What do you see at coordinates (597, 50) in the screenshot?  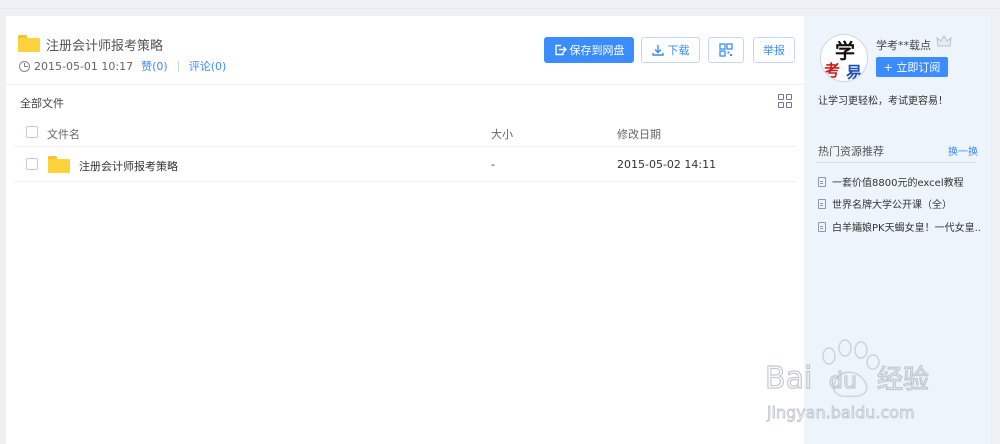 I see `save-label: 保存到网盘` at bounding box center [597, 50].